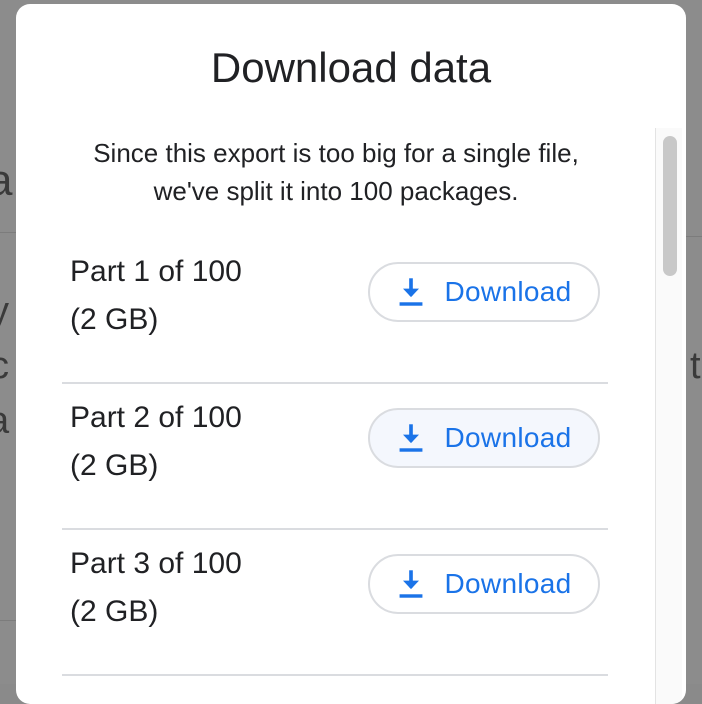  What do you see at coordinates (336, 191) in the screenshot?
I see `intro-line: we've split it into 100 packages.` at bounding box center [336, 191].